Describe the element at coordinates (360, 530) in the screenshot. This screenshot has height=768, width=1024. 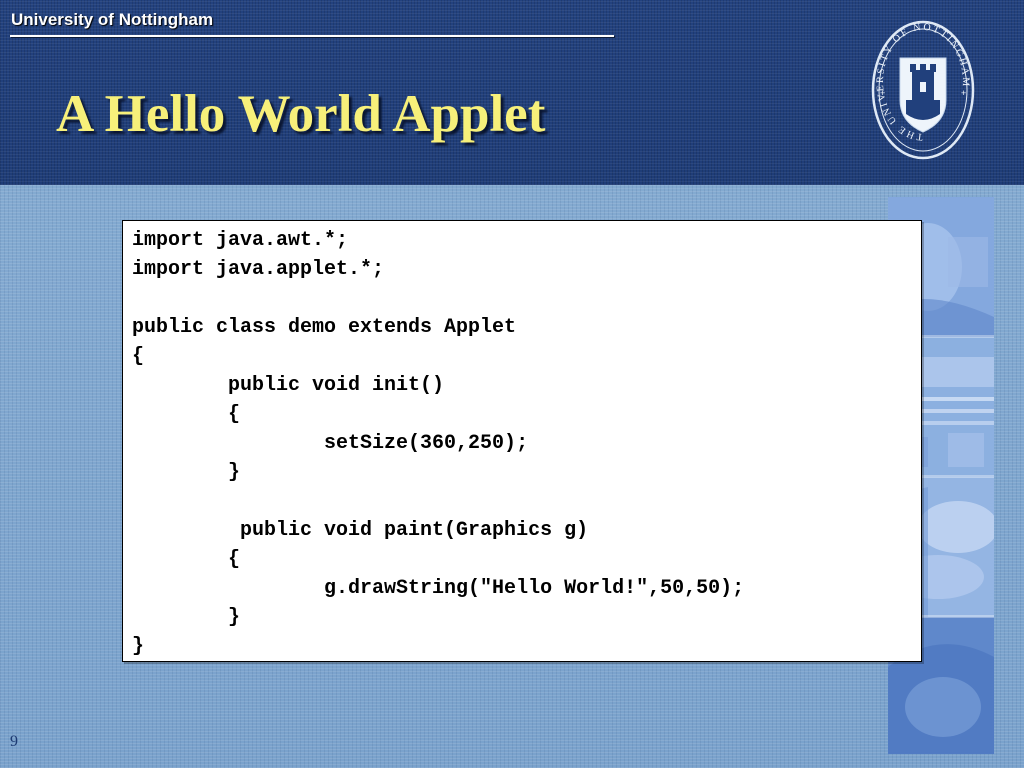
I see `code-line: public void paint(Graphics g)` at that location.